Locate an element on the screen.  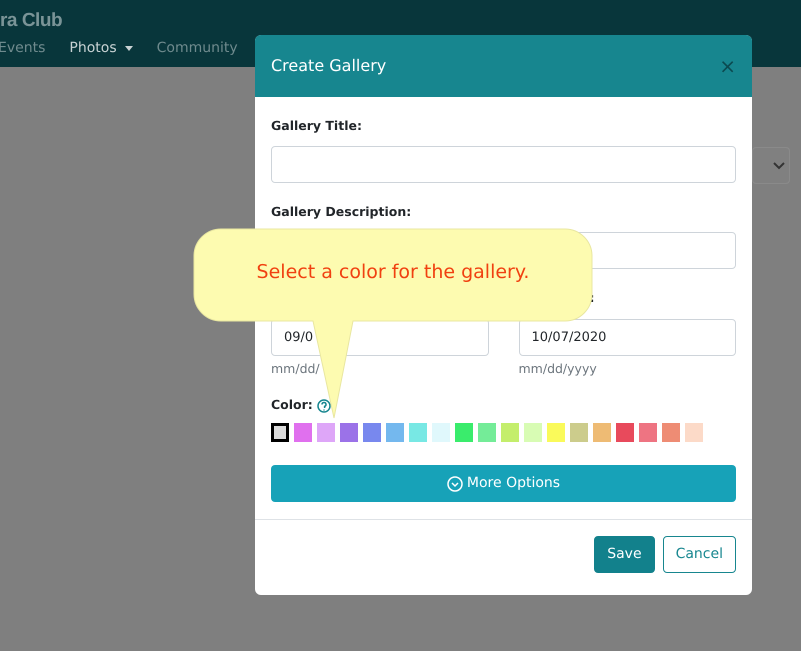
field-label: Gallery Description: is located at coordinates (341, 211).